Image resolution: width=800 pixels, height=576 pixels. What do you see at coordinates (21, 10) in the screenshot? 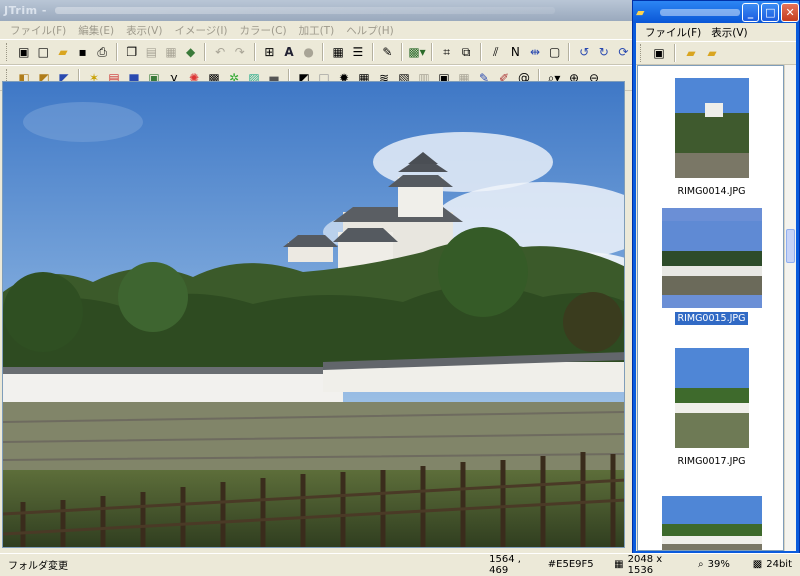
I see `app-title: JTrim` at bounding box center [21, 10].